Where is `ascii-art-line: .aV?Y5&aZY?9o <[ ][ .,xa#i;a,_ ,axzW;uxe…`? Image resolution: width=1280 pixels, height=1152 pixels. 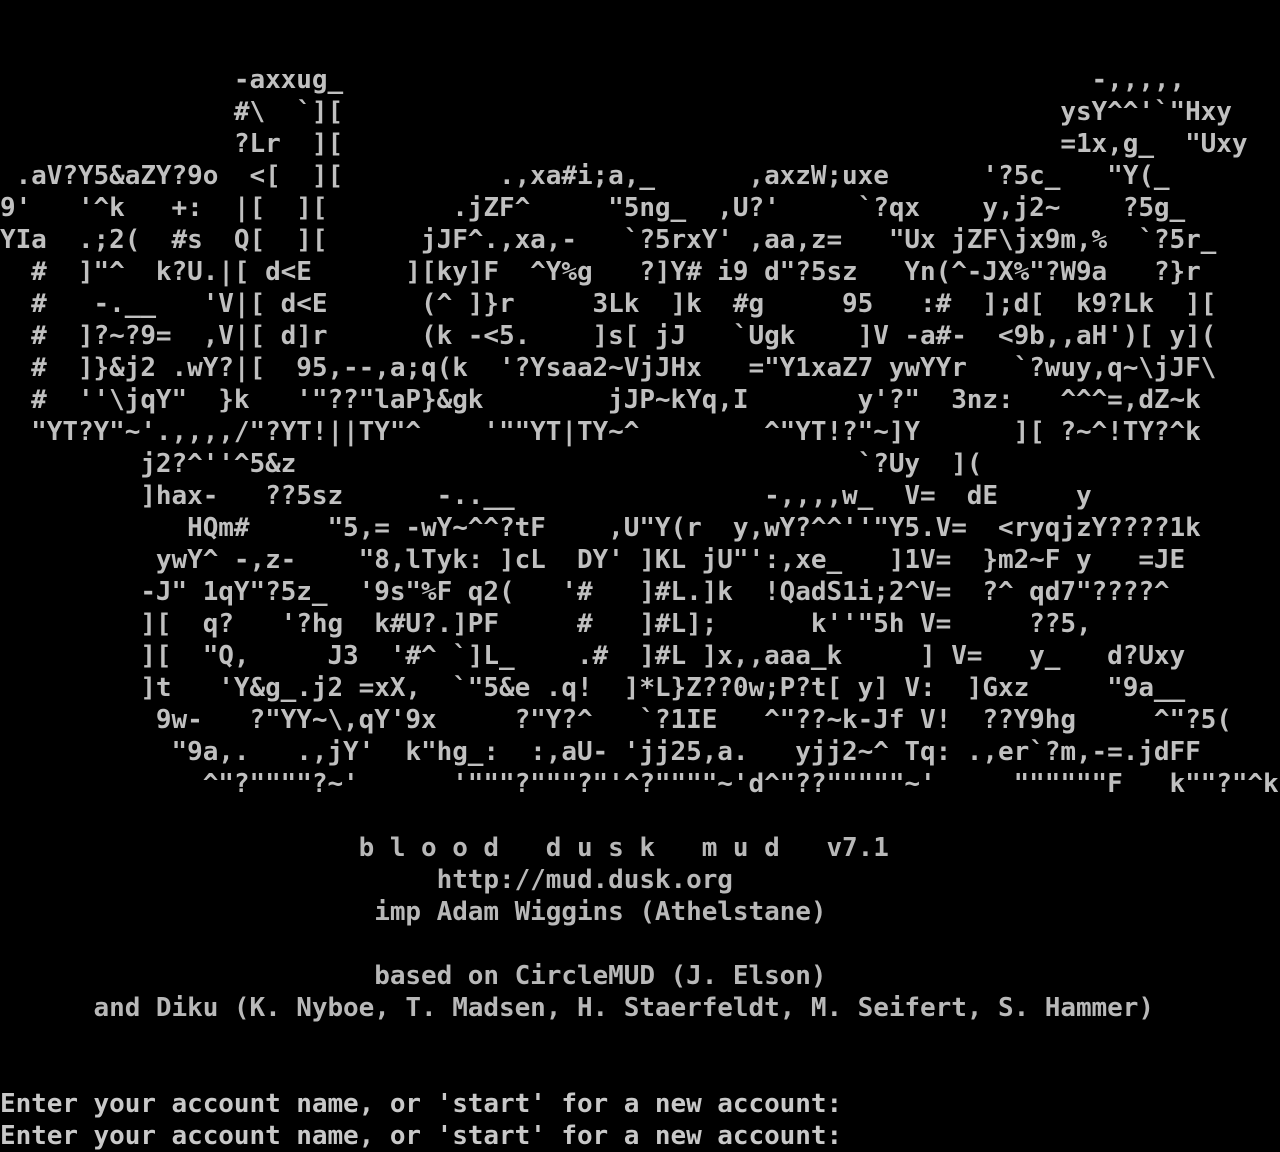
ascii-art-line: .aV?Y5&aZY?9o <[ ][ .,xa#i;a,_ ,axzW;uxe… is located at coordinates (585, 176).